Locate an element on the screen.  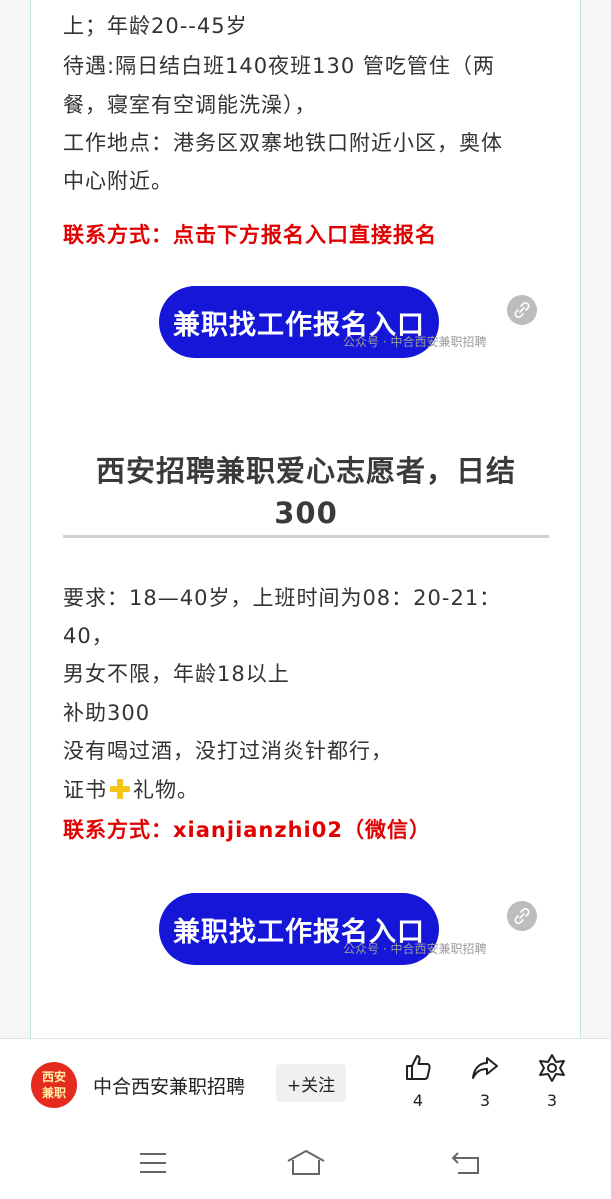
avatar: 西安 兼职 is located at coordinates (54, 1085).